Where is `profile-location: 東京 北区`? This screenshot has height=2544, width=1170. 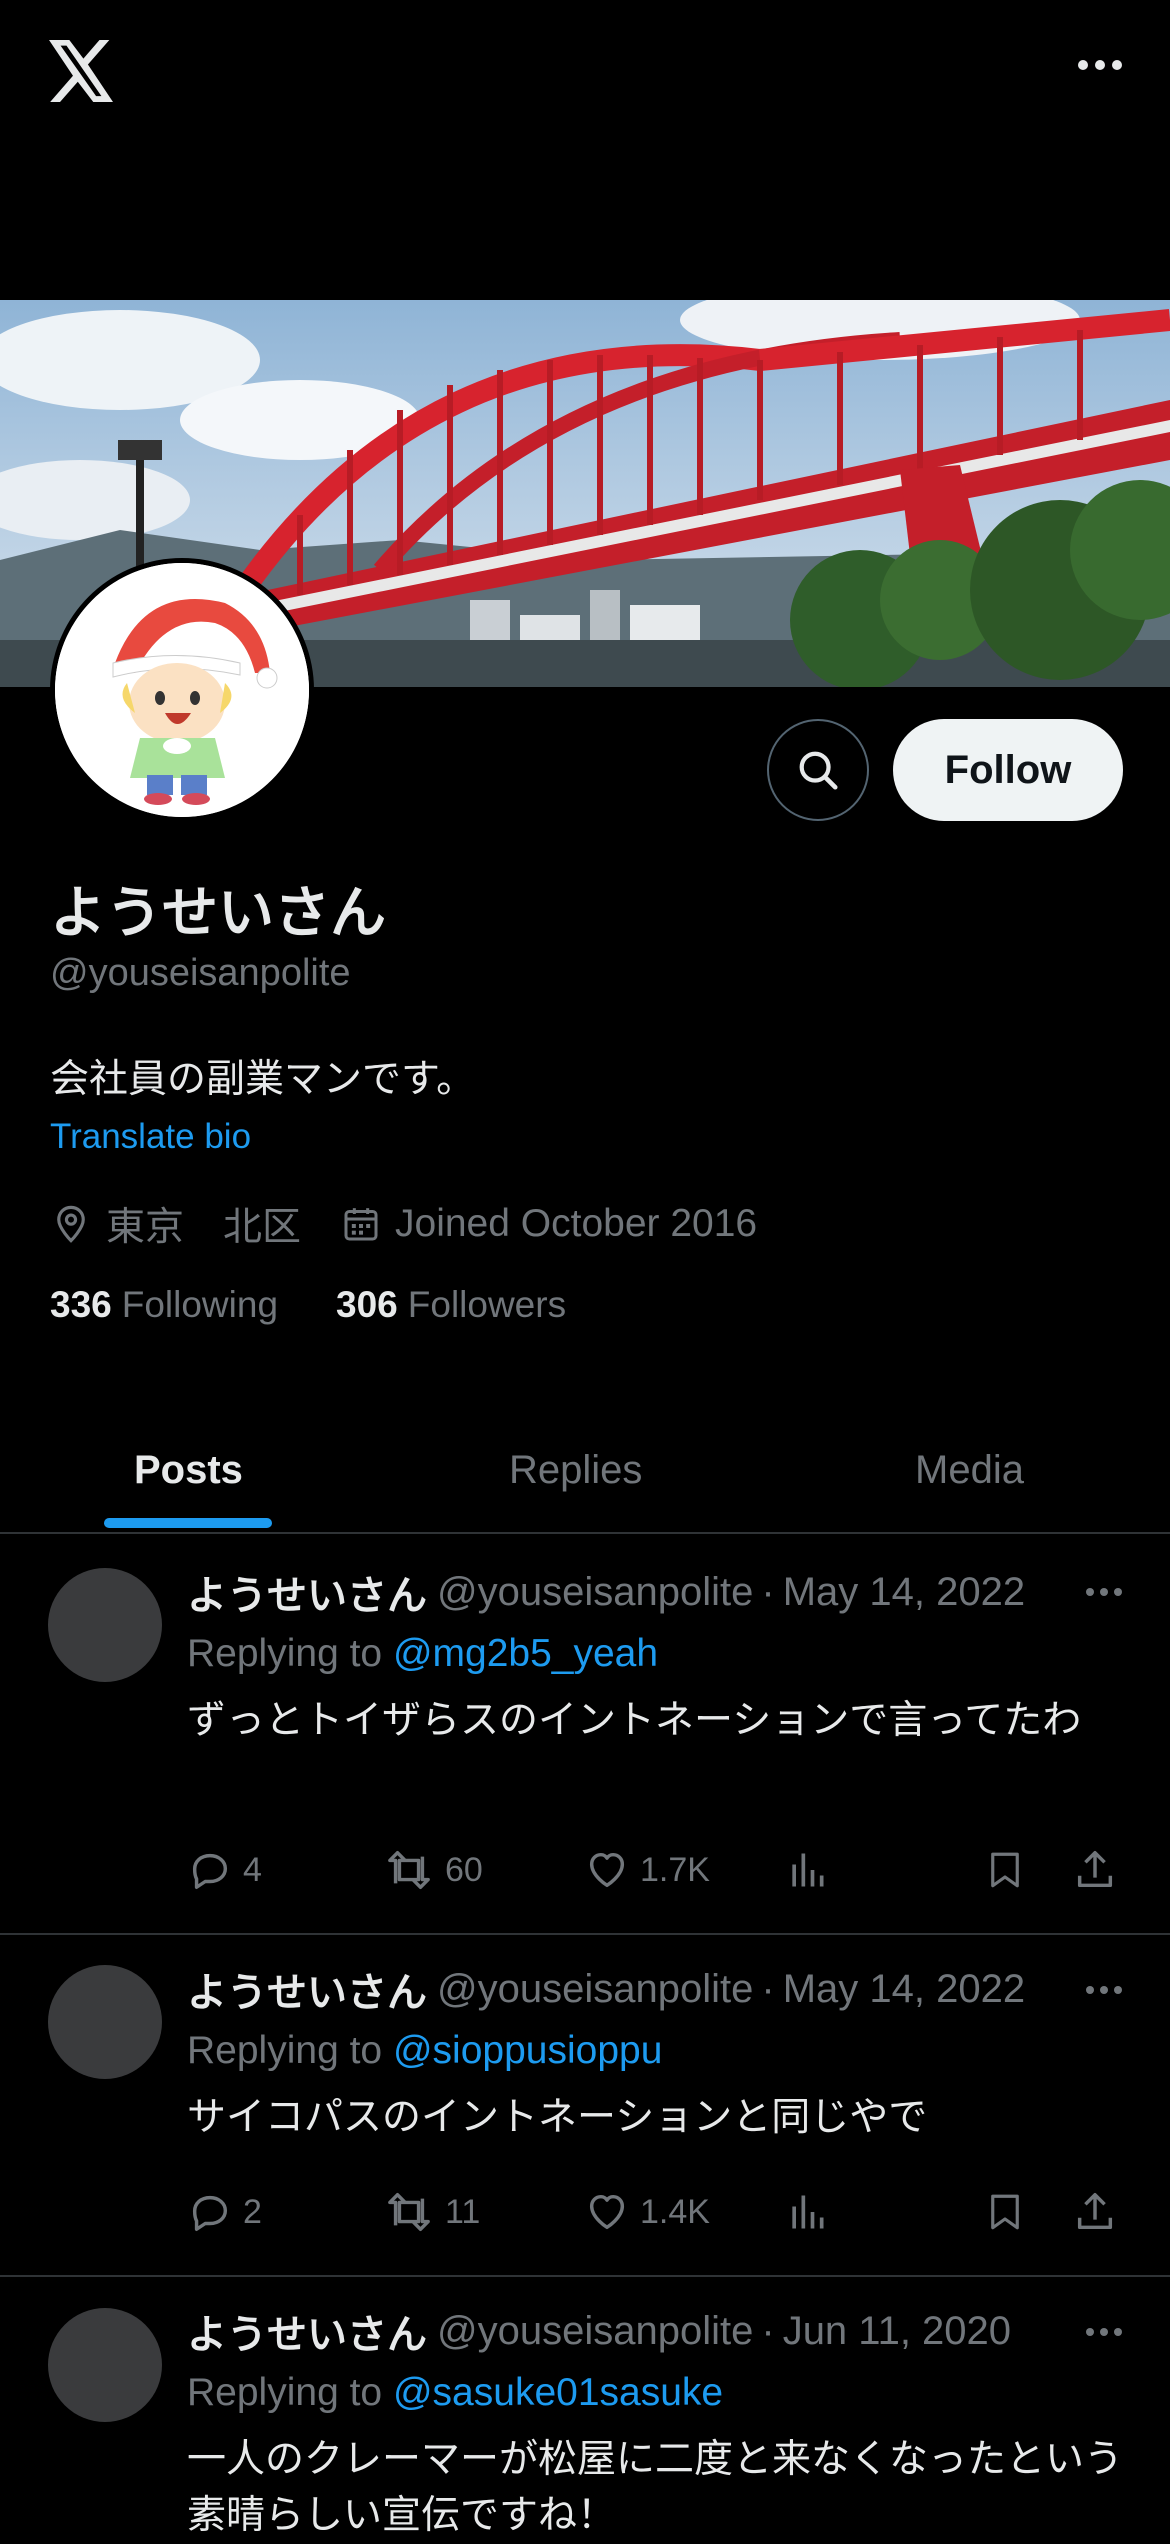
profile-location: 東京 北区 is located at coordinates (204, 1227).